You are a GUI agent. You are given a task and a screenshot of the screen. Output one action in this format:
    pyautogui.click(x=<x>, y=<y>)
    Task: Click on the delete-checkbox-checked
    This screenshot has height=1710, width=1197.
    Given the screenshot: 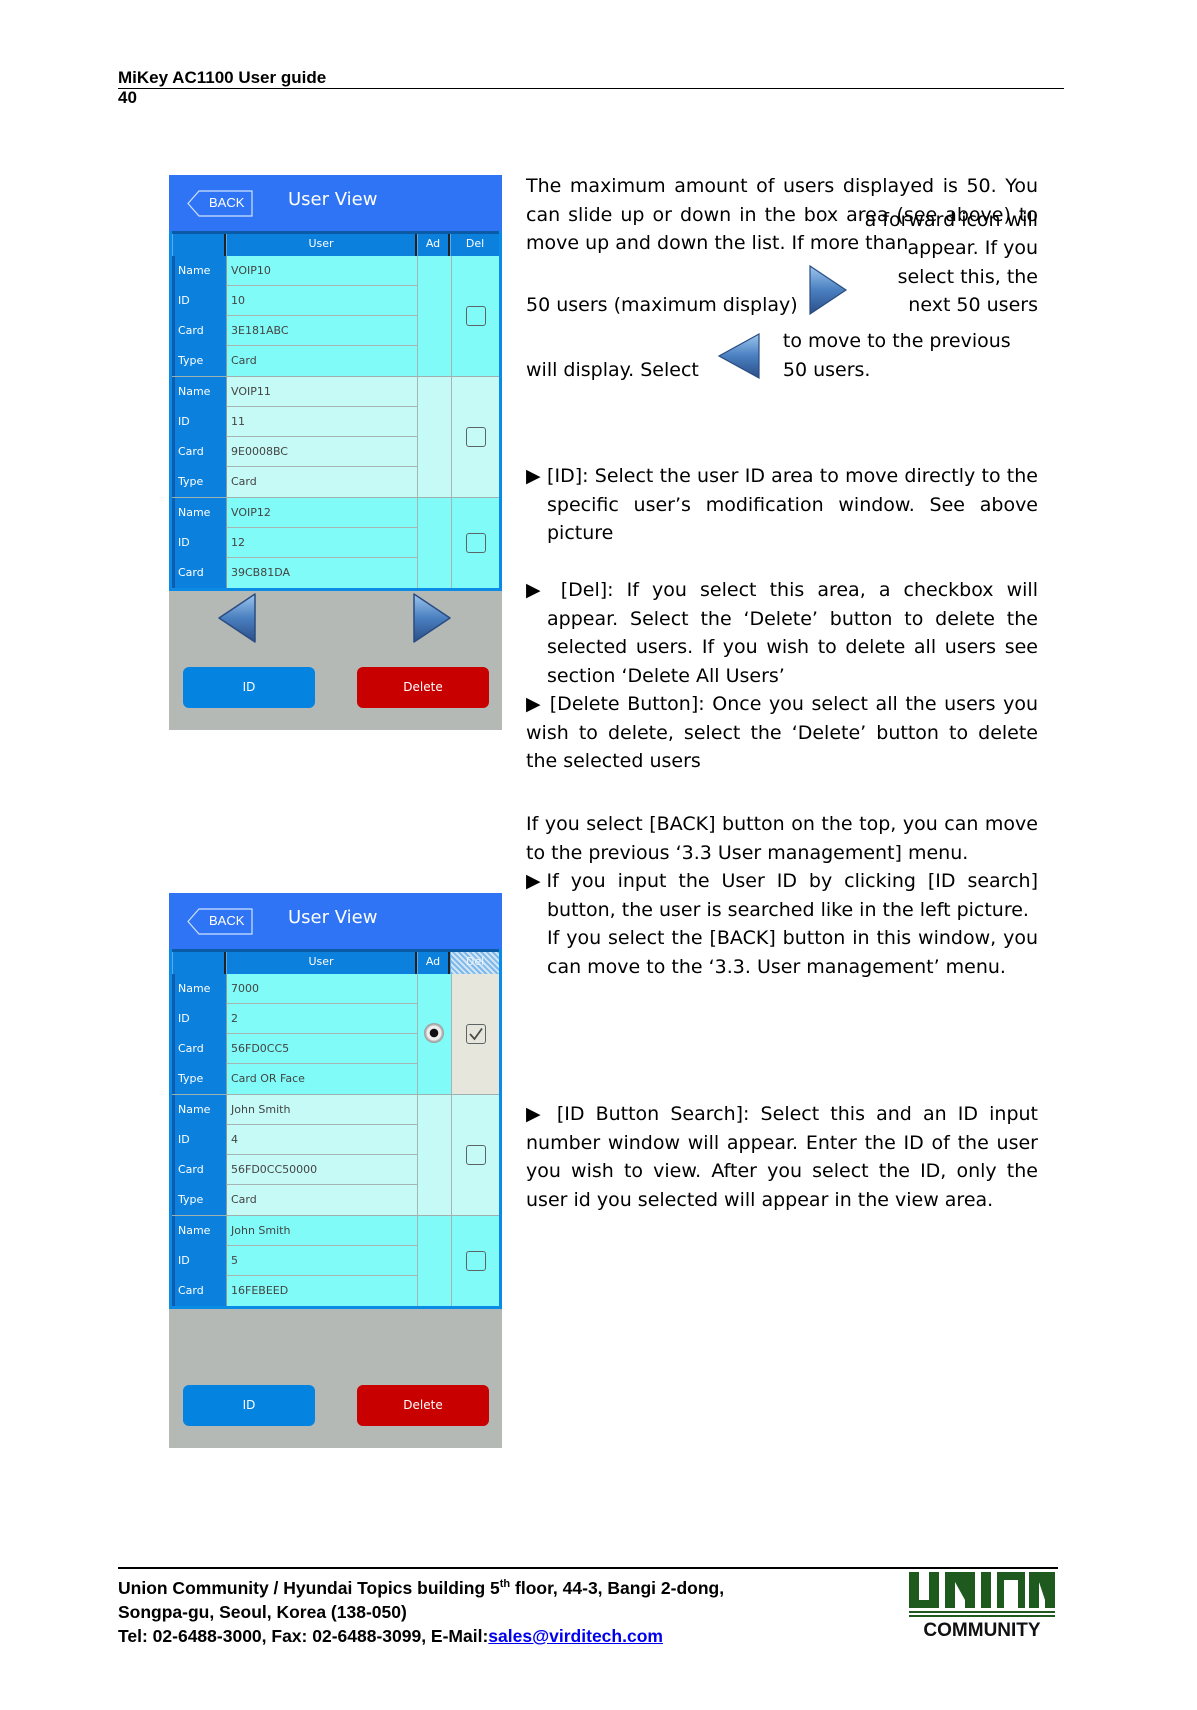 What is the action you would take?
    pyautogui.click(x=475, y=1034)
    